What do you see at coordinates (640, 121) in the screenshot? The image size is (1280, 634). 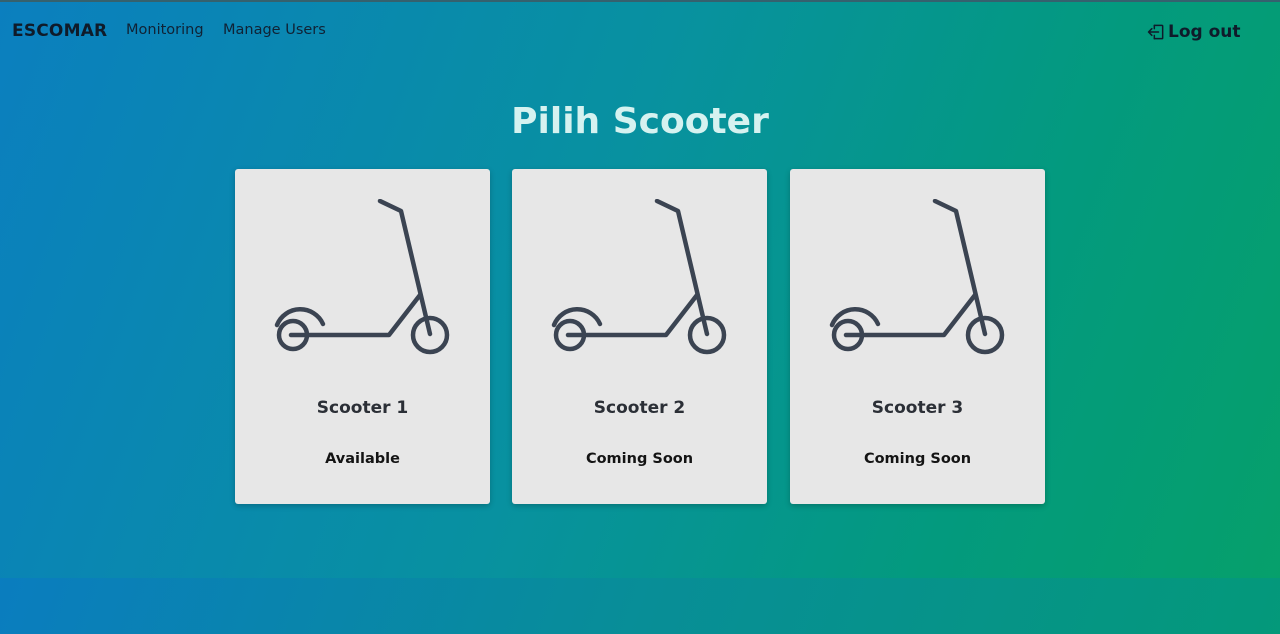 I see `page-title: Pilih Scooter` at bounding box center [640, 121].